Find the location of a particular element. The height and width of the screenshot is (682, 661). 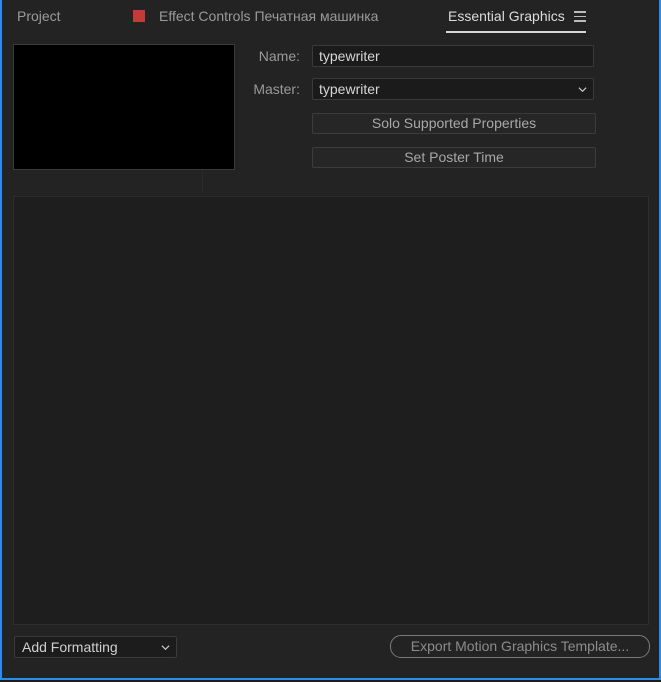

hamburger-menu-icon is located at coordinates (580, 16).